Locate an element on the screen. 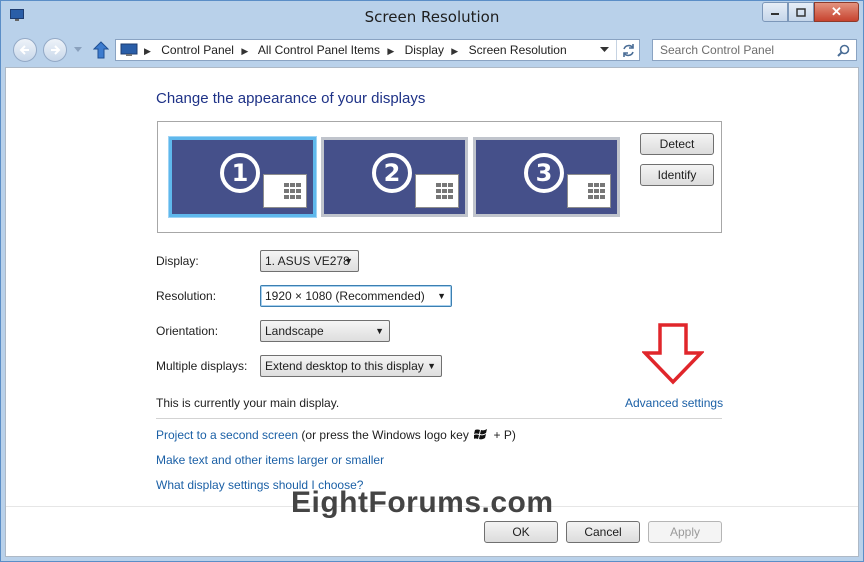 The image size is (864, 562). breadcrumb-item: Control Panel is located at coordinates (197, 50).